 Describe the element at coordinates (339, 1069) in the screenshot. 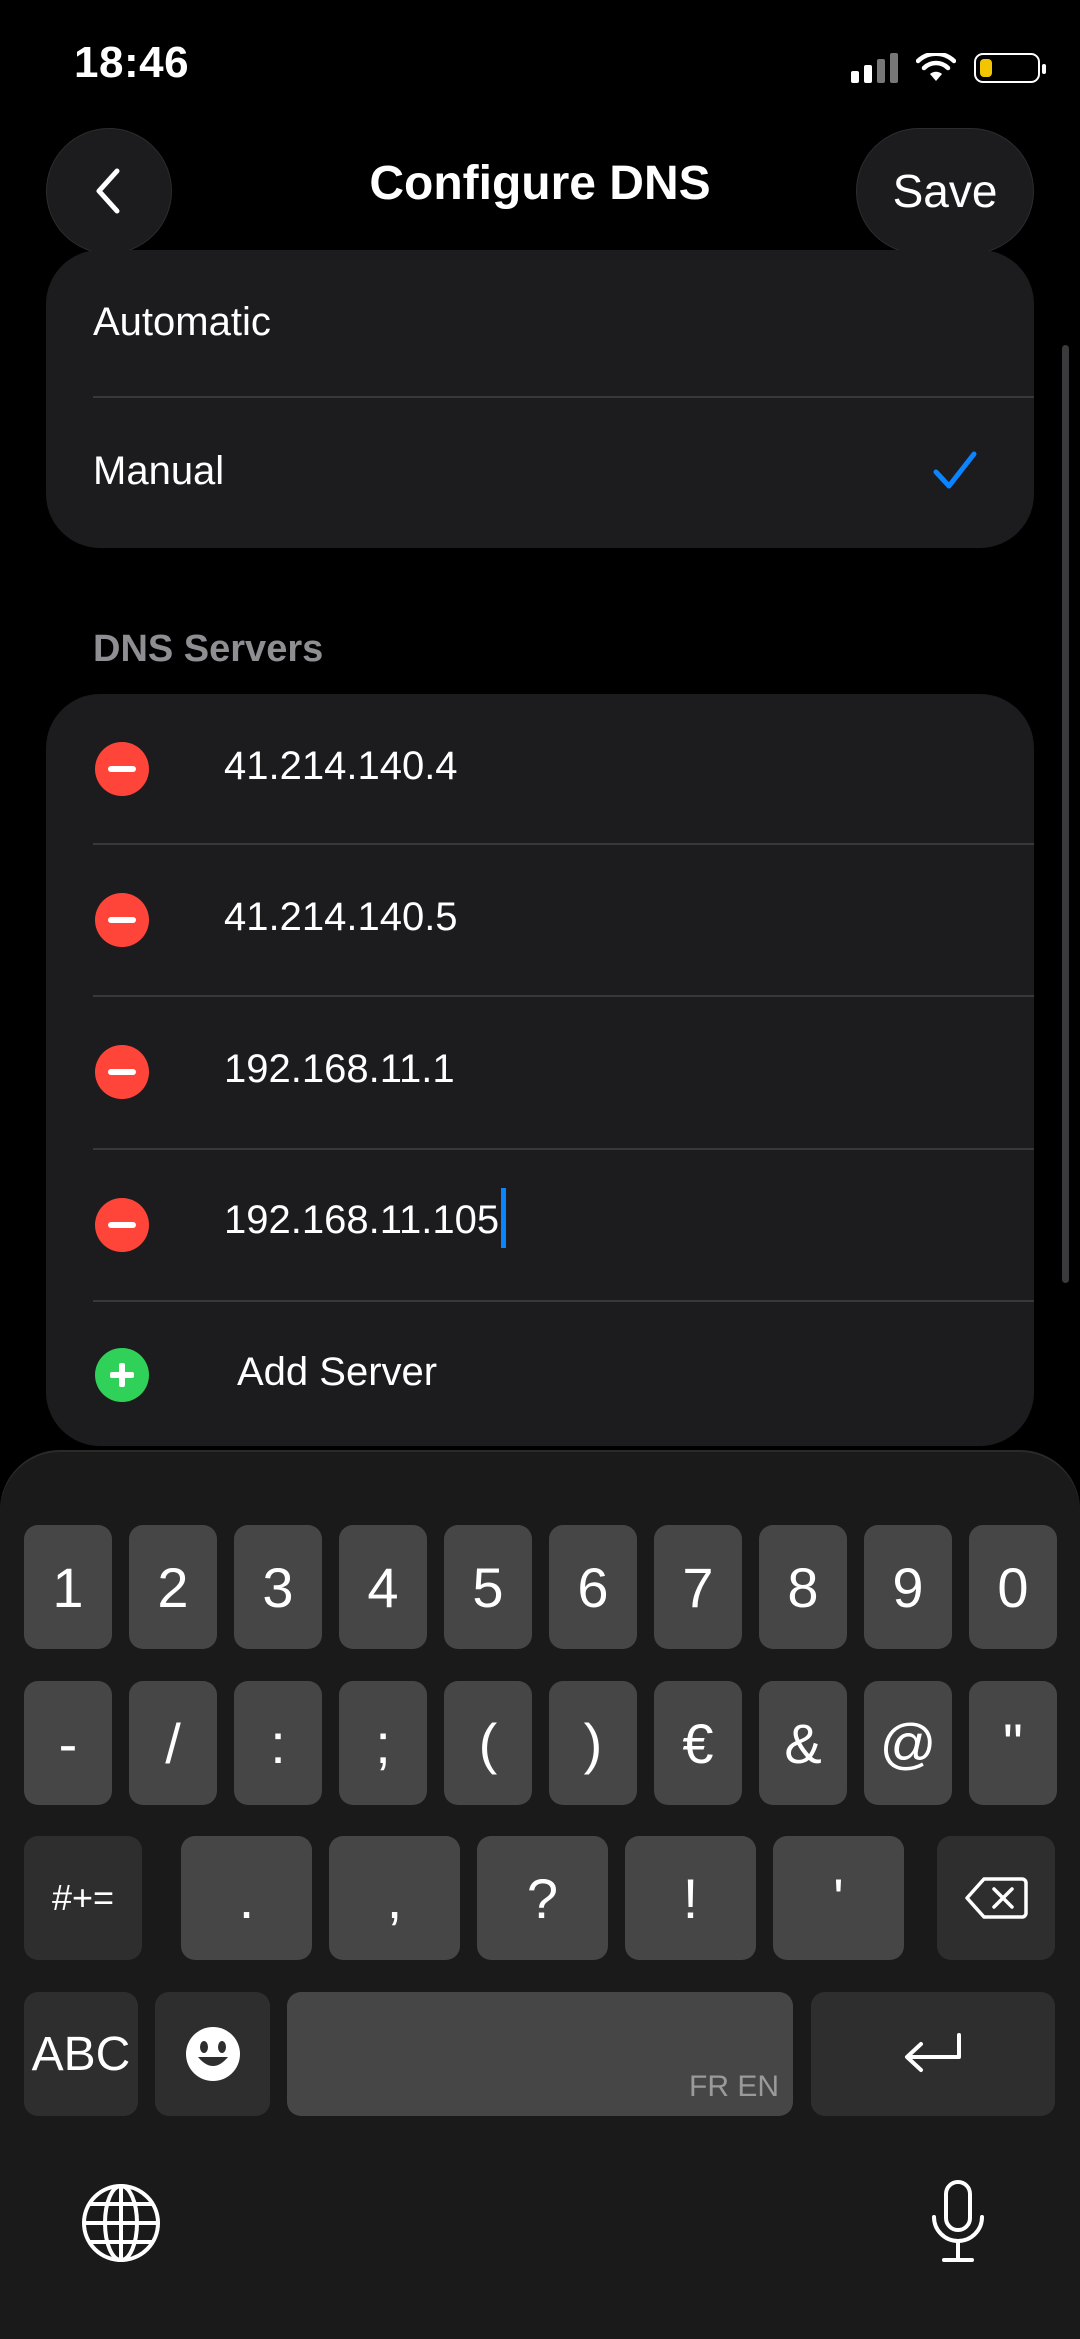

I see `server-address-input: 192.168.11.1` at that location.